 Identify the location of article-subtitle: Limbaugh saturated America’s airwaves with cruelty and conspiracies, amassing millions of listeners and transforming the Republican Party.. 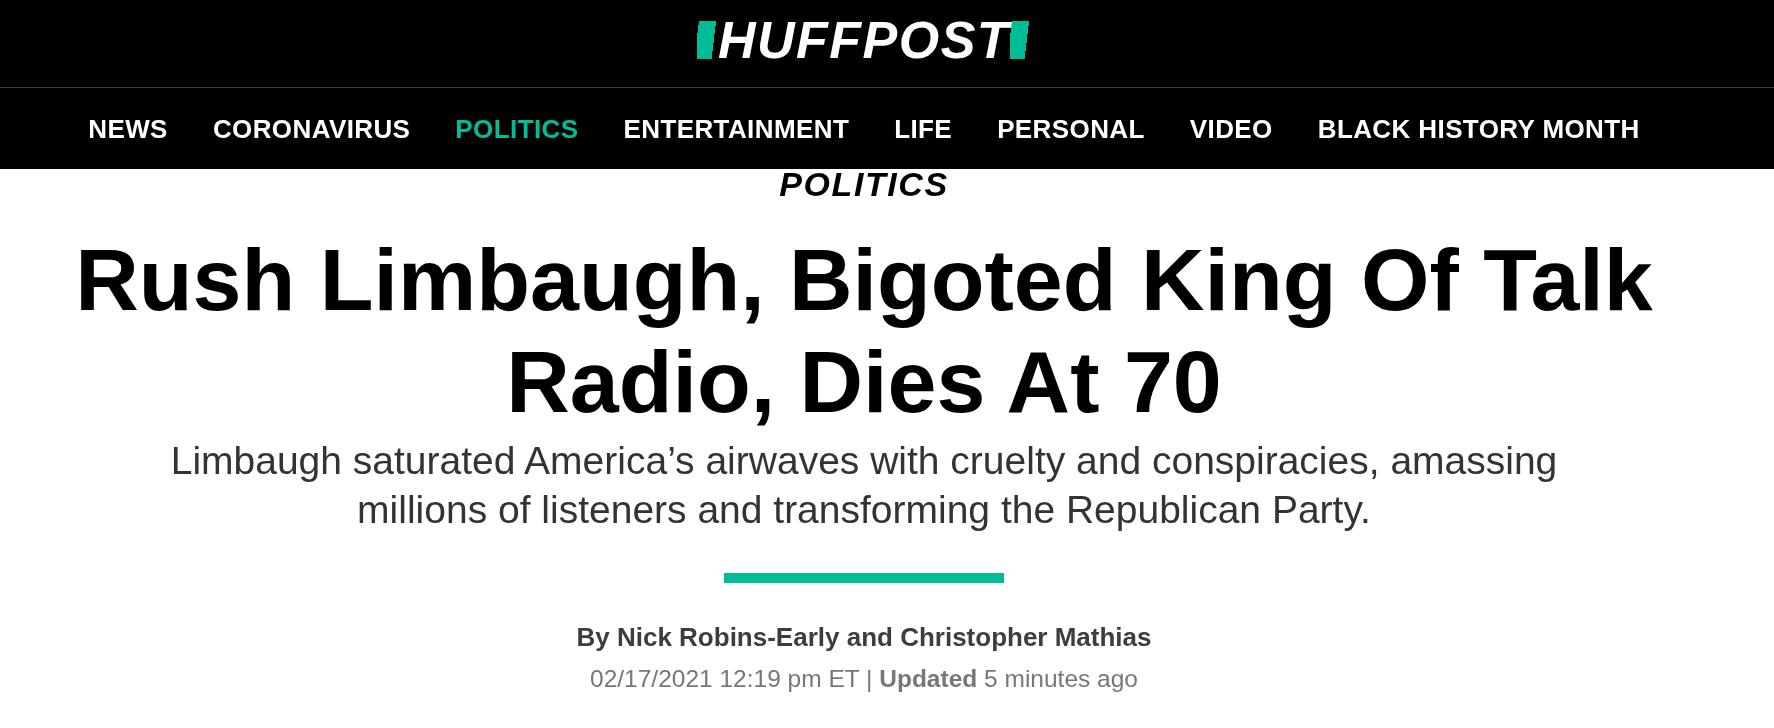
(864, 485).